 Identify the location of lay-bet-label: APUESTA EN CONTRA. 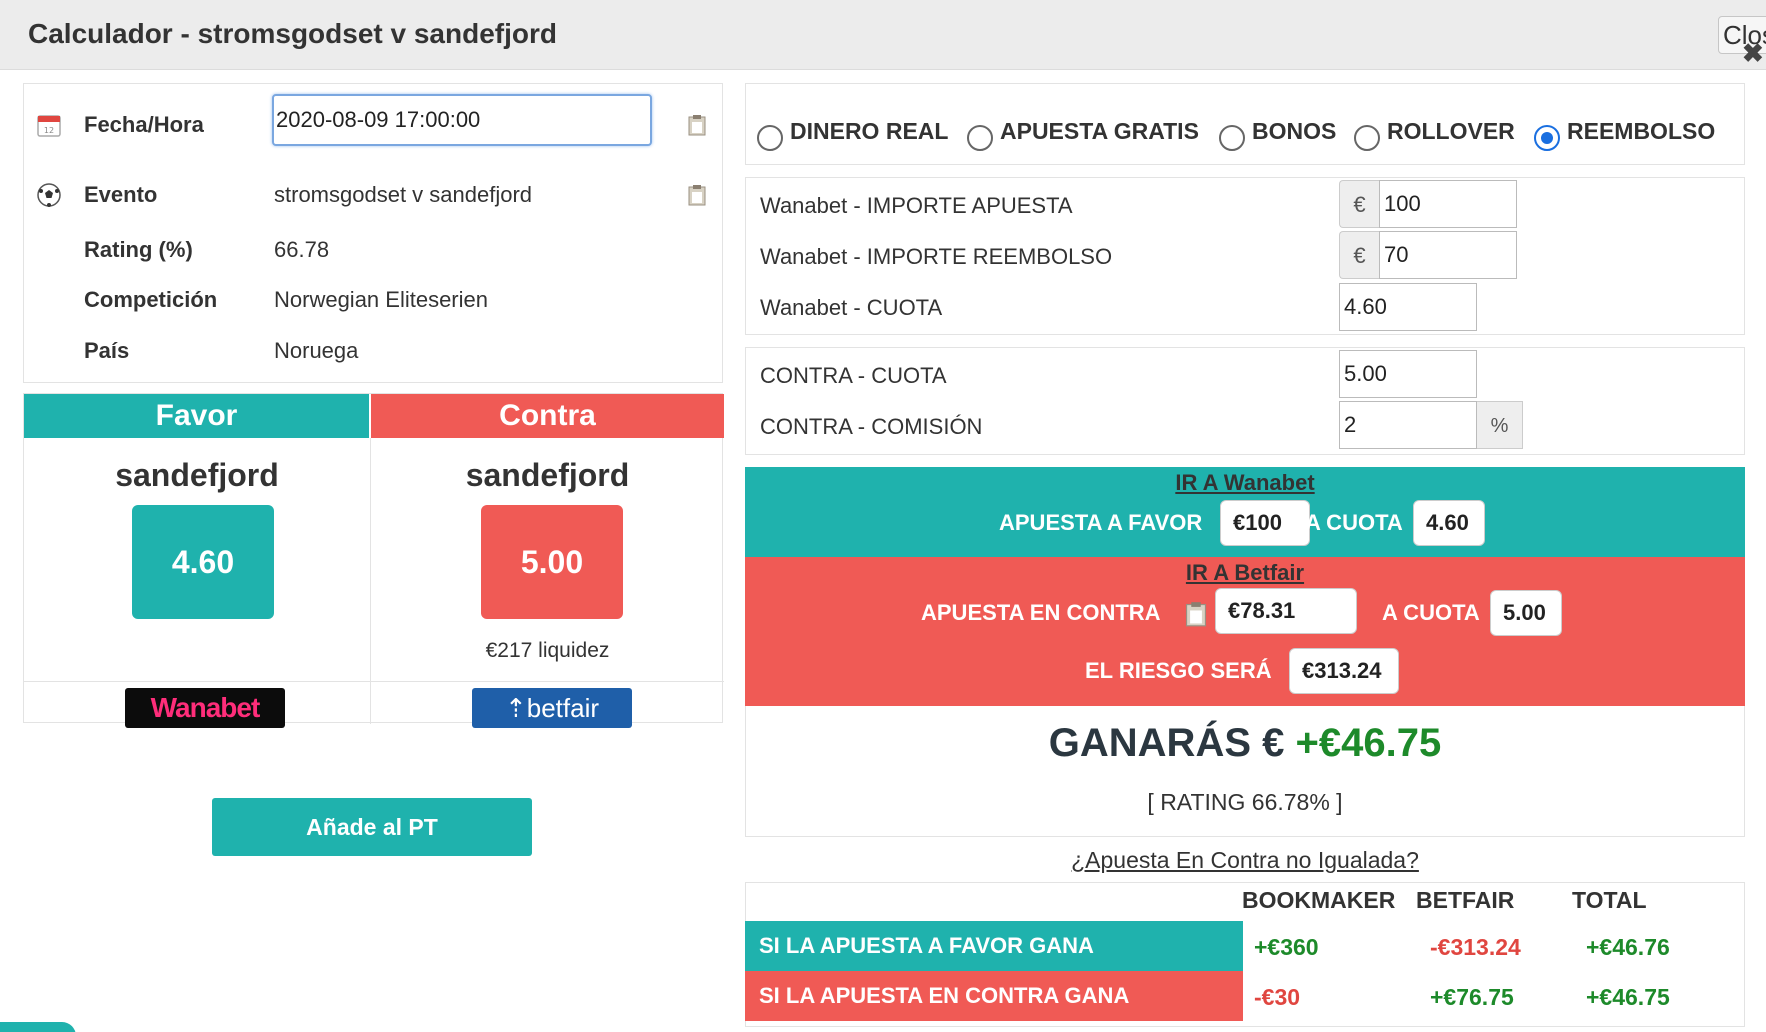
(1041, 612).